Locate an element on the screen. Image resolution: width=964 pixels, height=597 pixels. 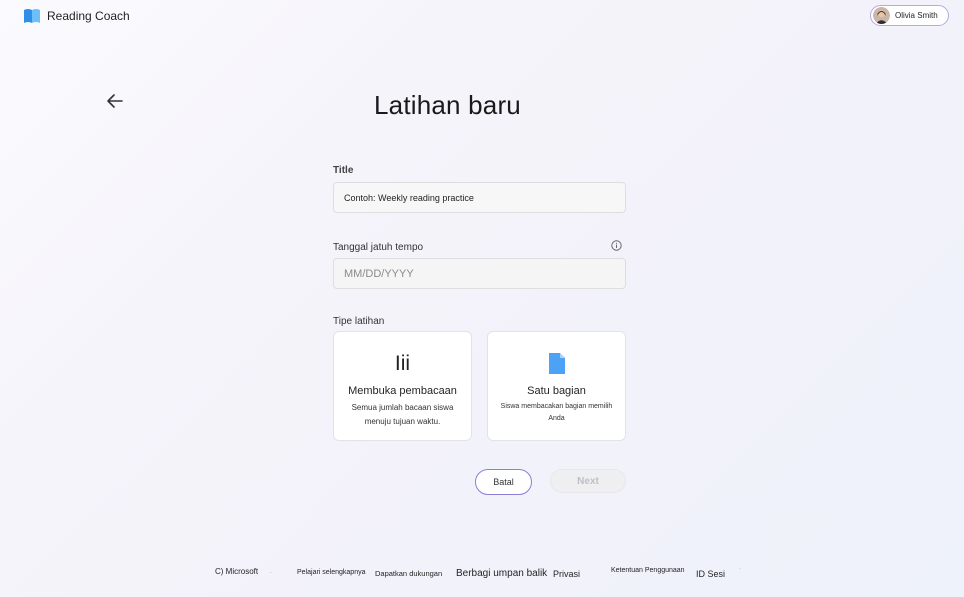
user-account-button: Olivia Smith is located at coordinates (909, 15).